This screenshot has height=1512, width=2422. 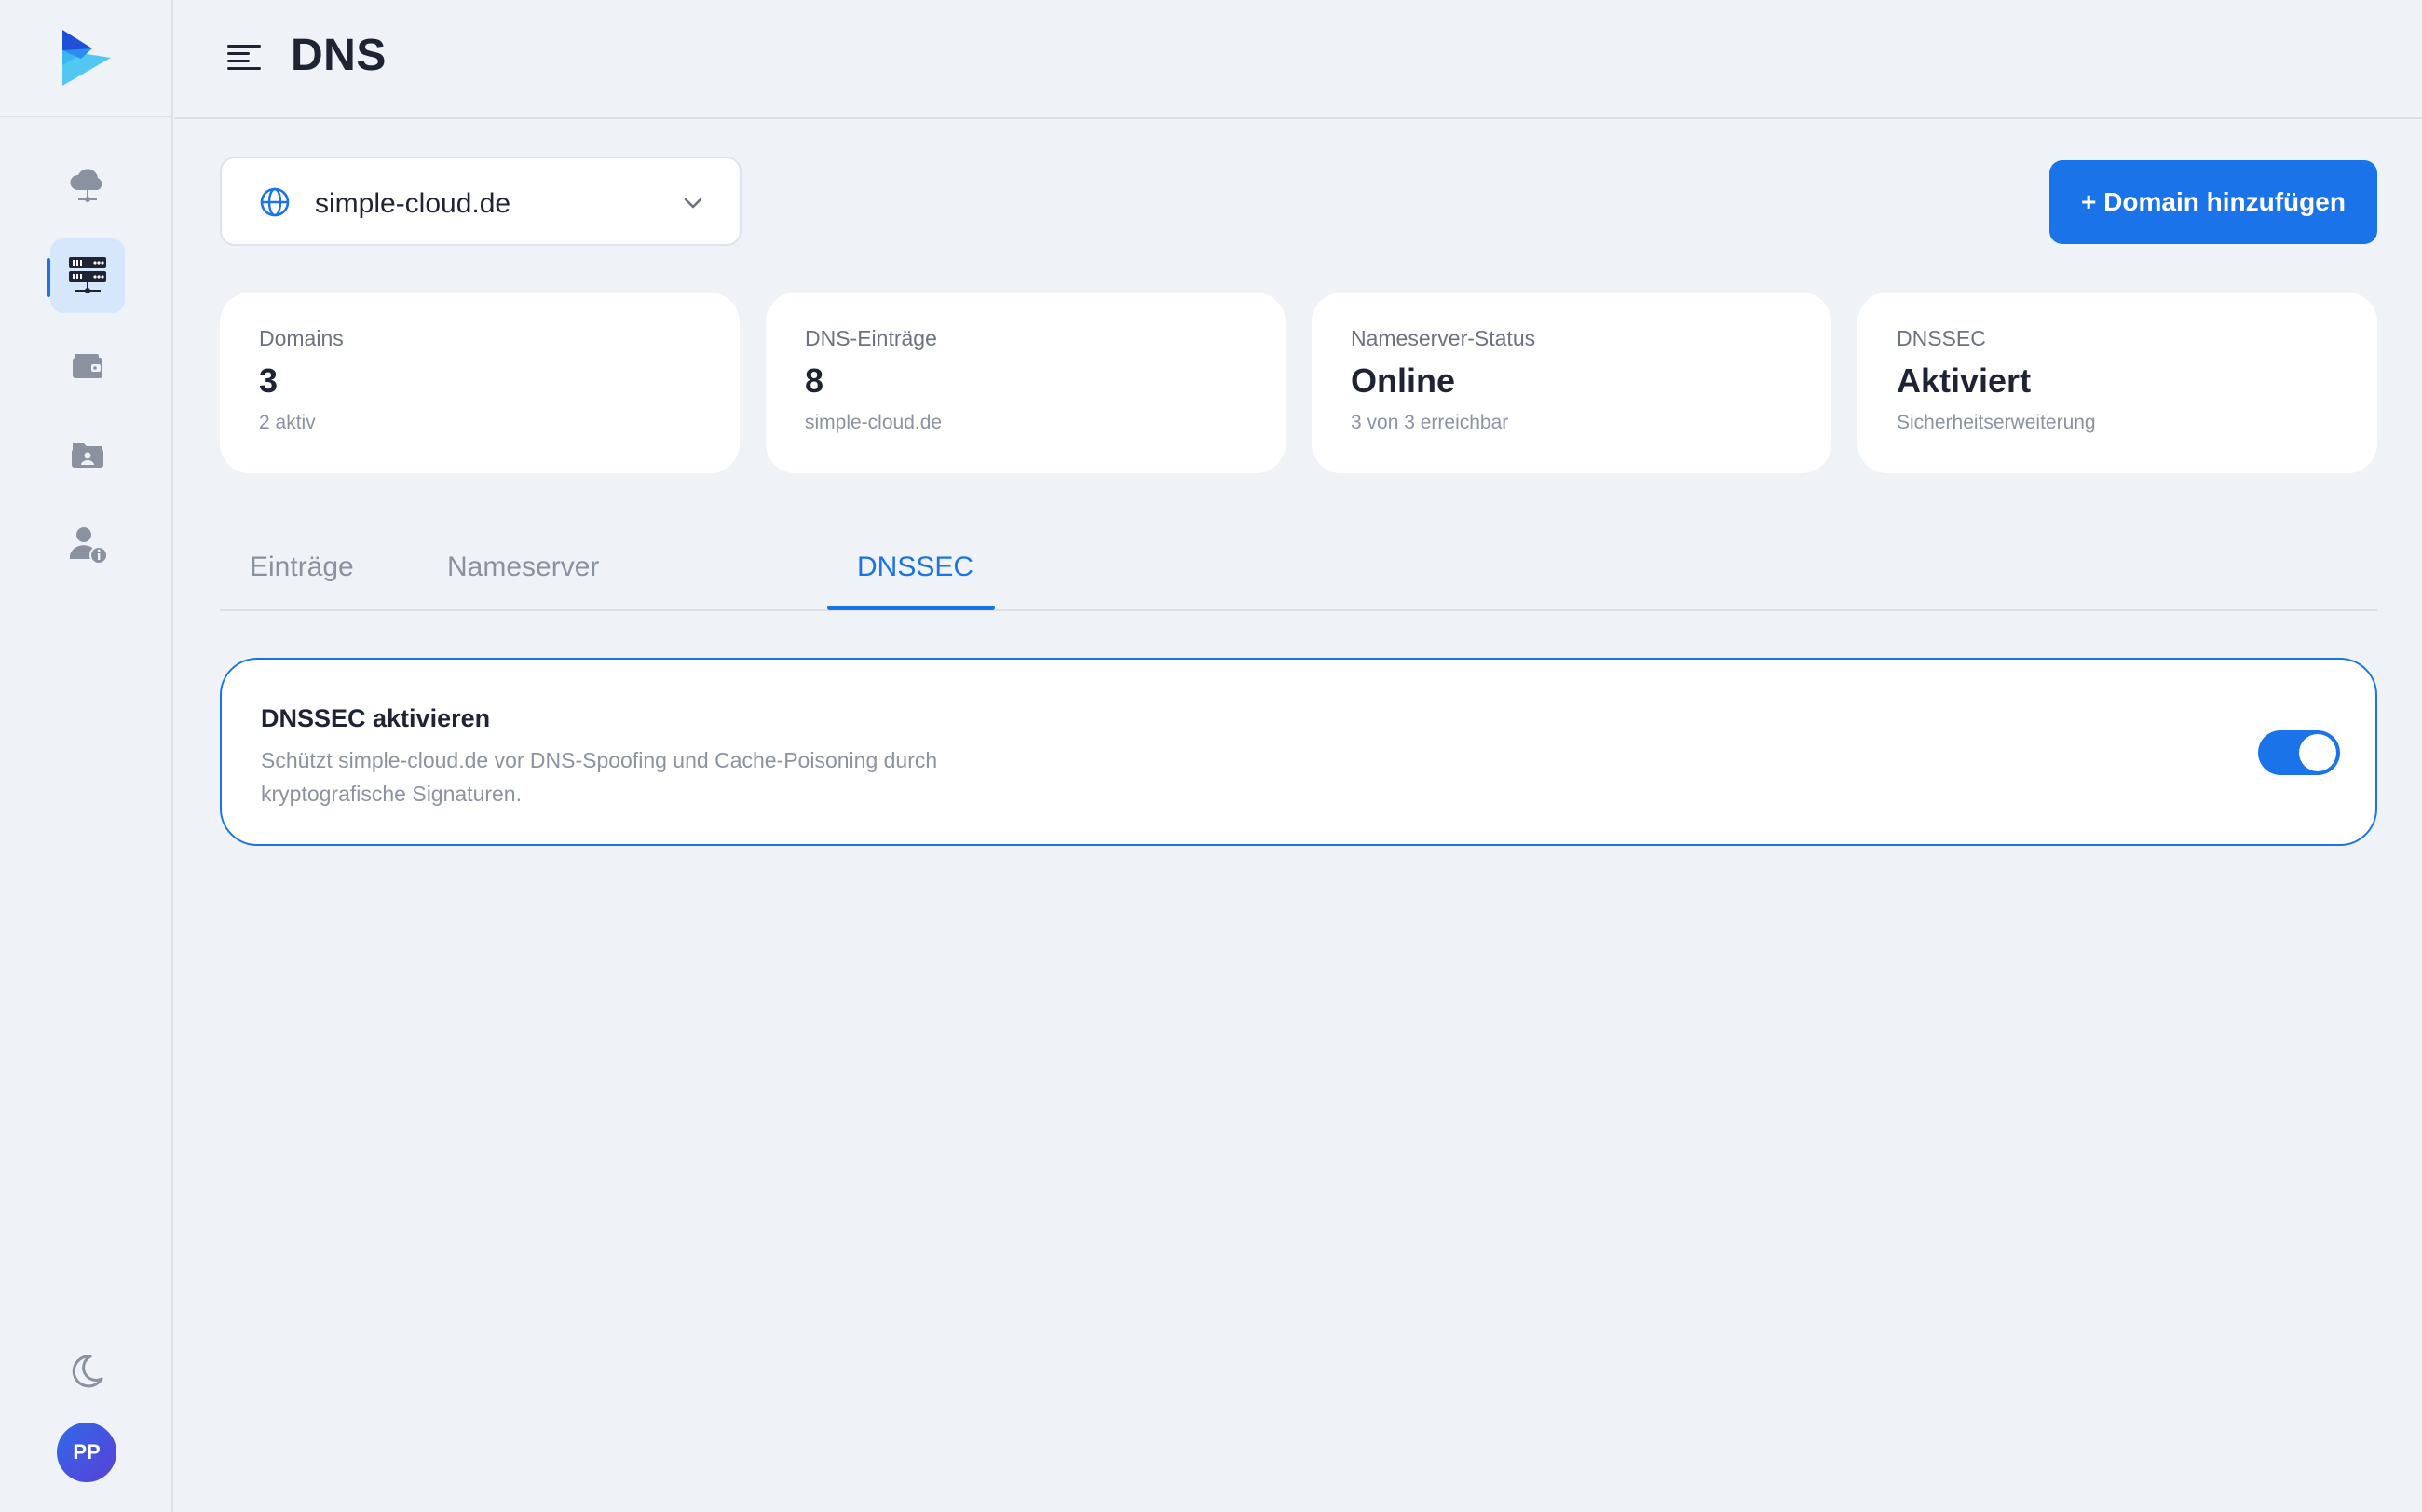 What do you see at coordinates (1941, 338) in the screenshot?
I see `stat-label: DNSSEC` at bounding box center [1941, 338].